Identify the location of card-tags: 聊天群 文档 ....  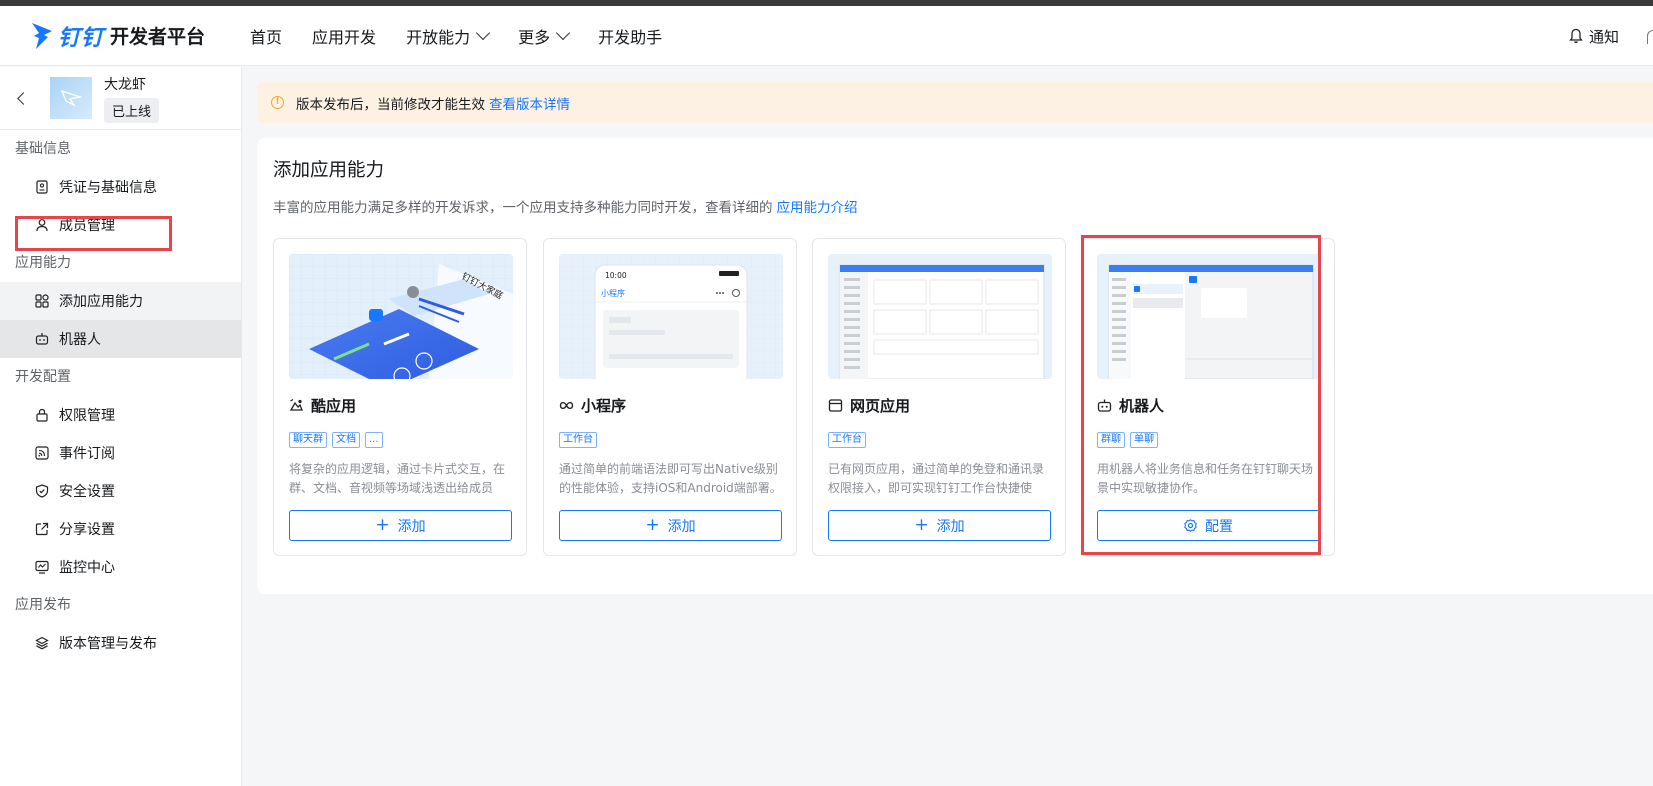
(338, 440).